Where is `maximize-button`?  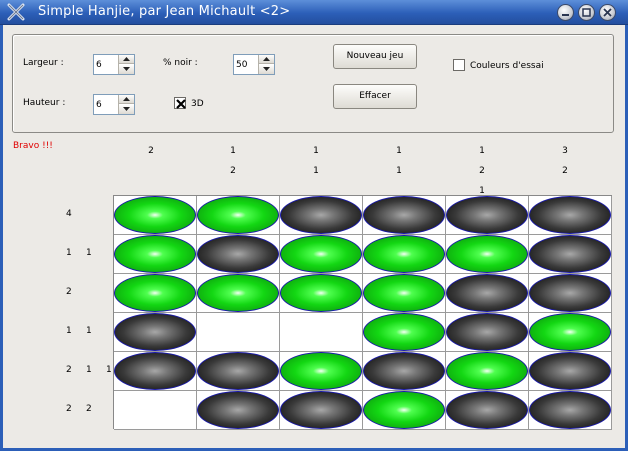 maximize-button is located at coordinates (586, 12).